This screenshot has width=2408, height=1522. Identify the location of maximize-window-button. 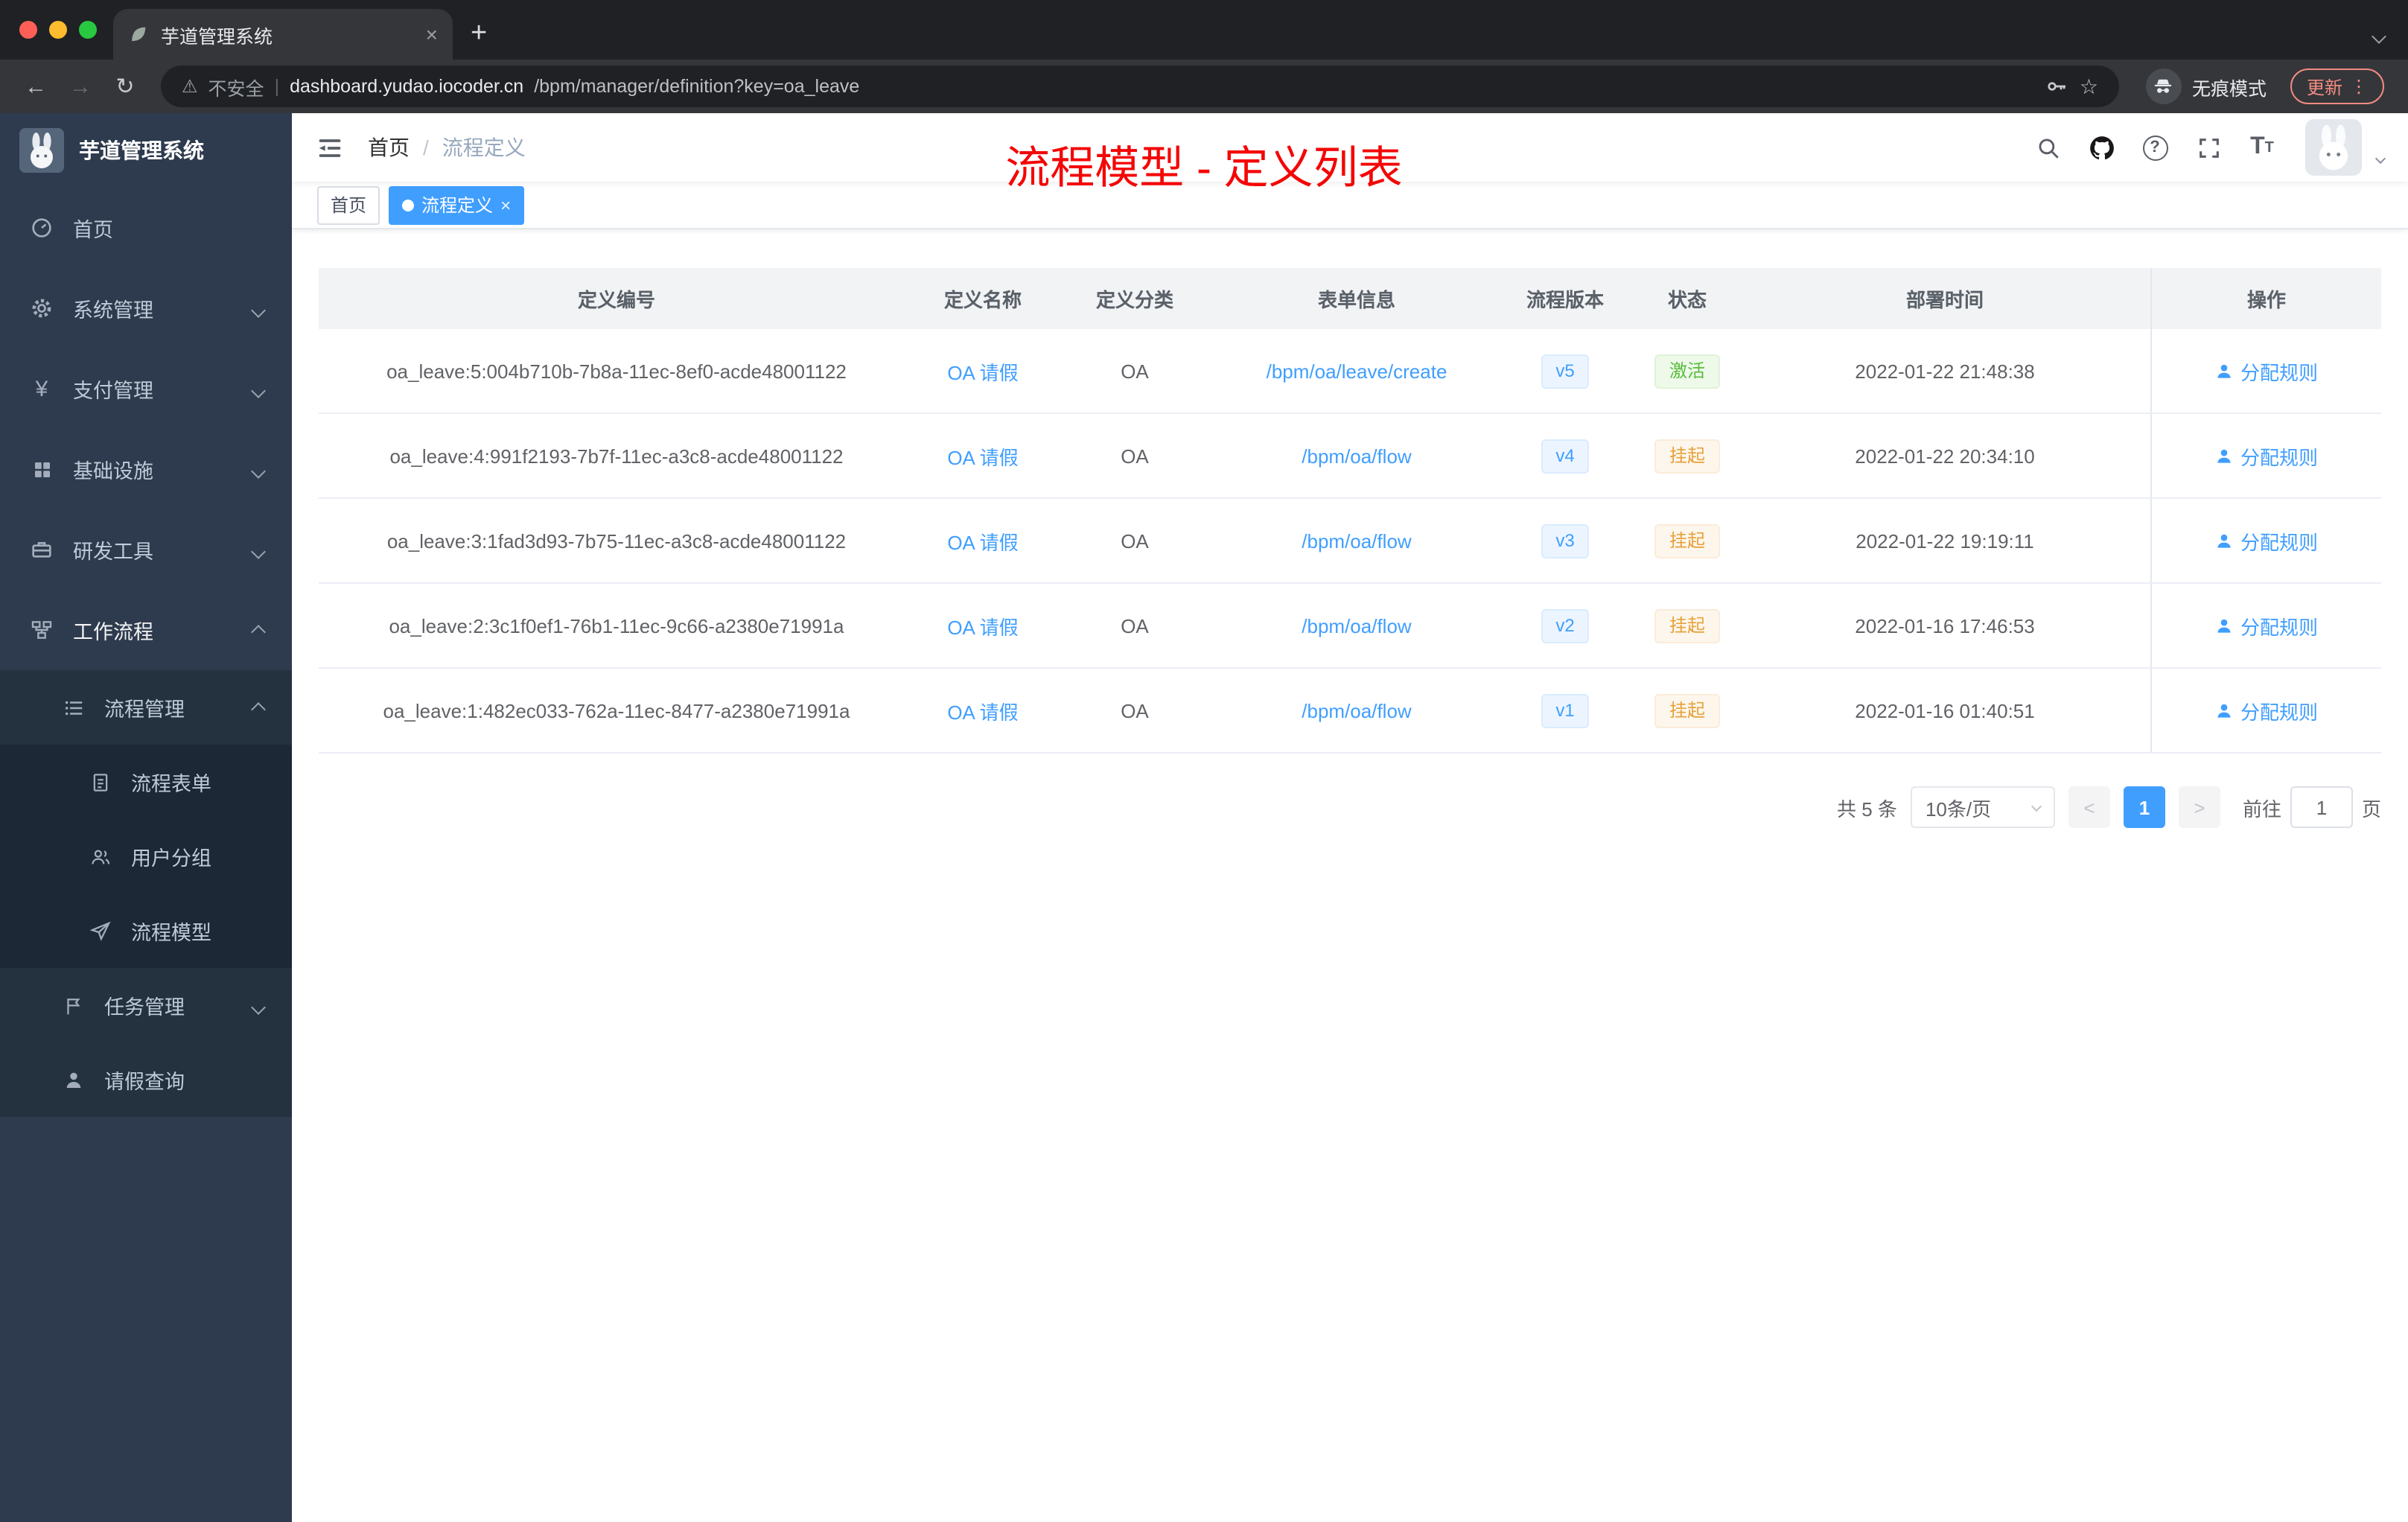
(88, 30).